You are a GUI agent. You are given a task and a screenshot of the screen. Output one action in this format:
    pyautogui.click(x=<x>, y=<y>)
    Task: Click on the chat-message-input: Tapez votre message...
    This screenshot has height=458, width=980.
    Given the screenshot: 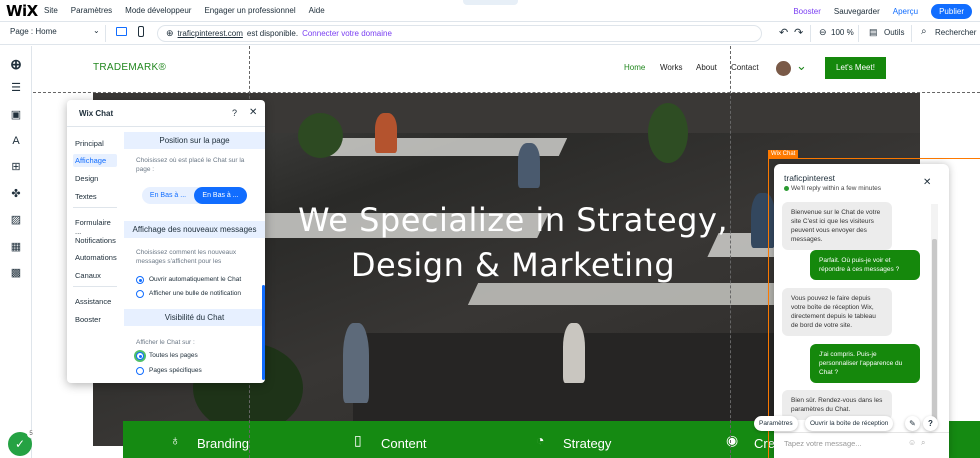 What is the action you would take?
    pyautogui.click(x=823, y=443)
    